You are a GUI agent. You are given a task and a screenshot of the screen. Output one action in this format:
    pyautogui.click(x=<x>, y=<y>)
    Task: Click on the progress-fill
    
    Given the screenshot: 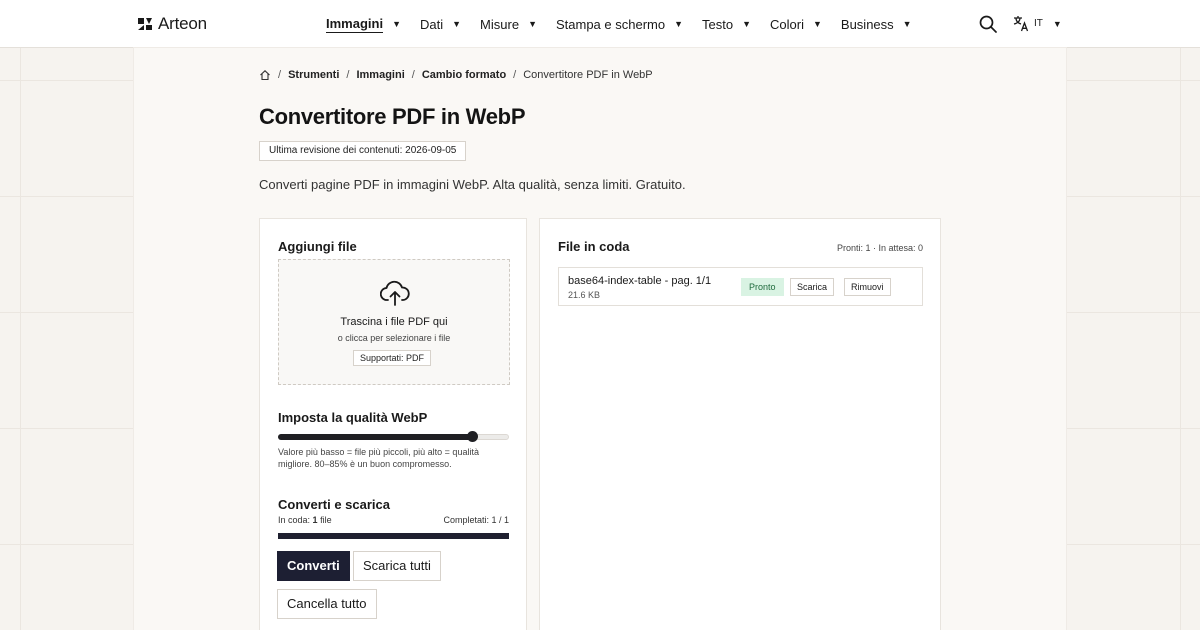 What is the action you would take?
    pyautogui.click(x=393, y=536)
    